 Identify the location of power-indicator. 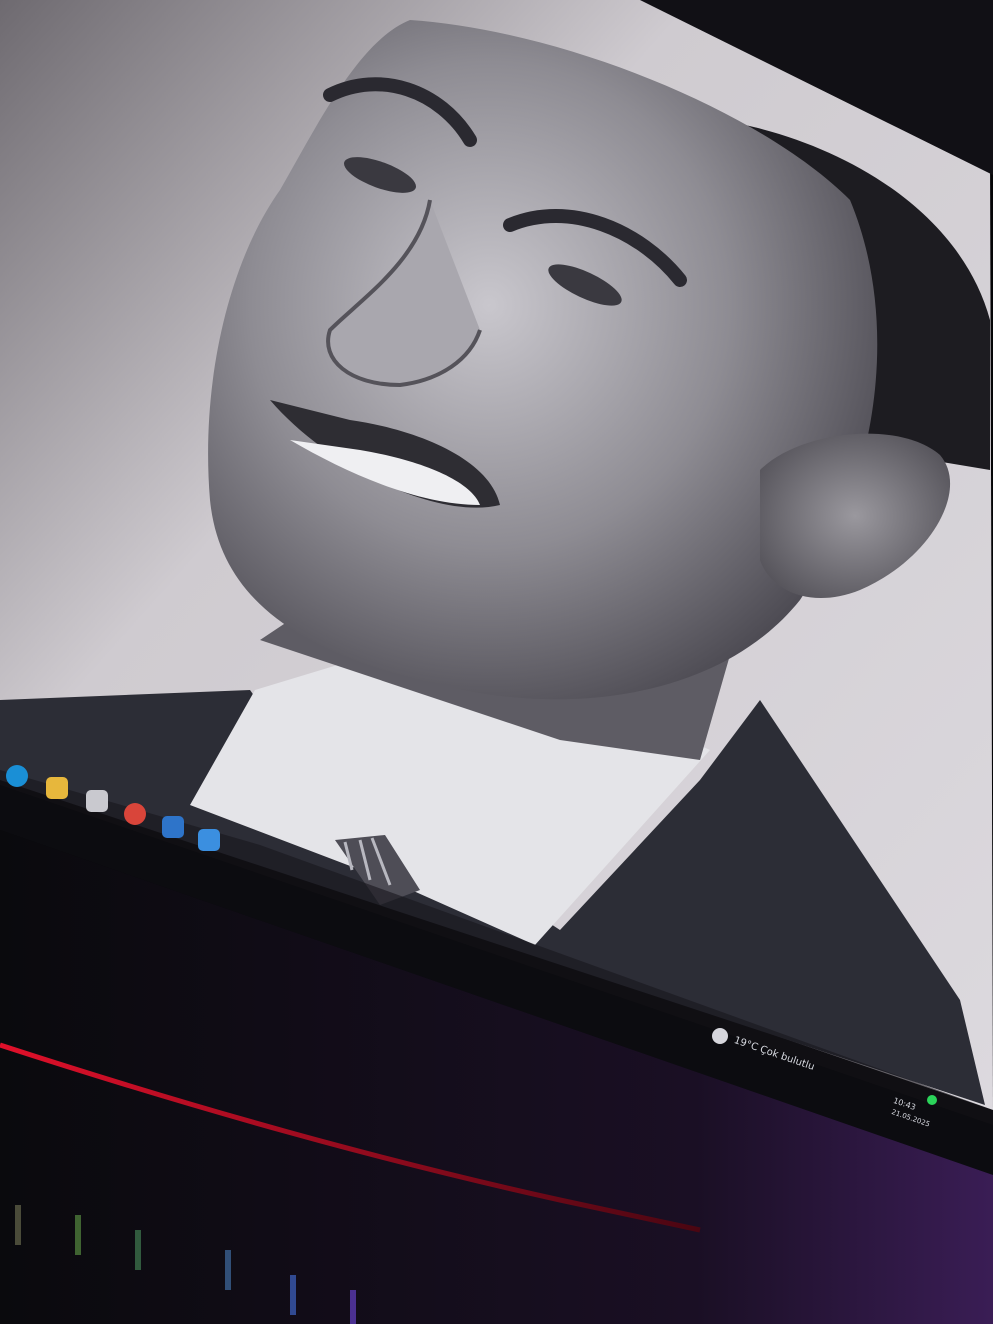
(932, 1100).